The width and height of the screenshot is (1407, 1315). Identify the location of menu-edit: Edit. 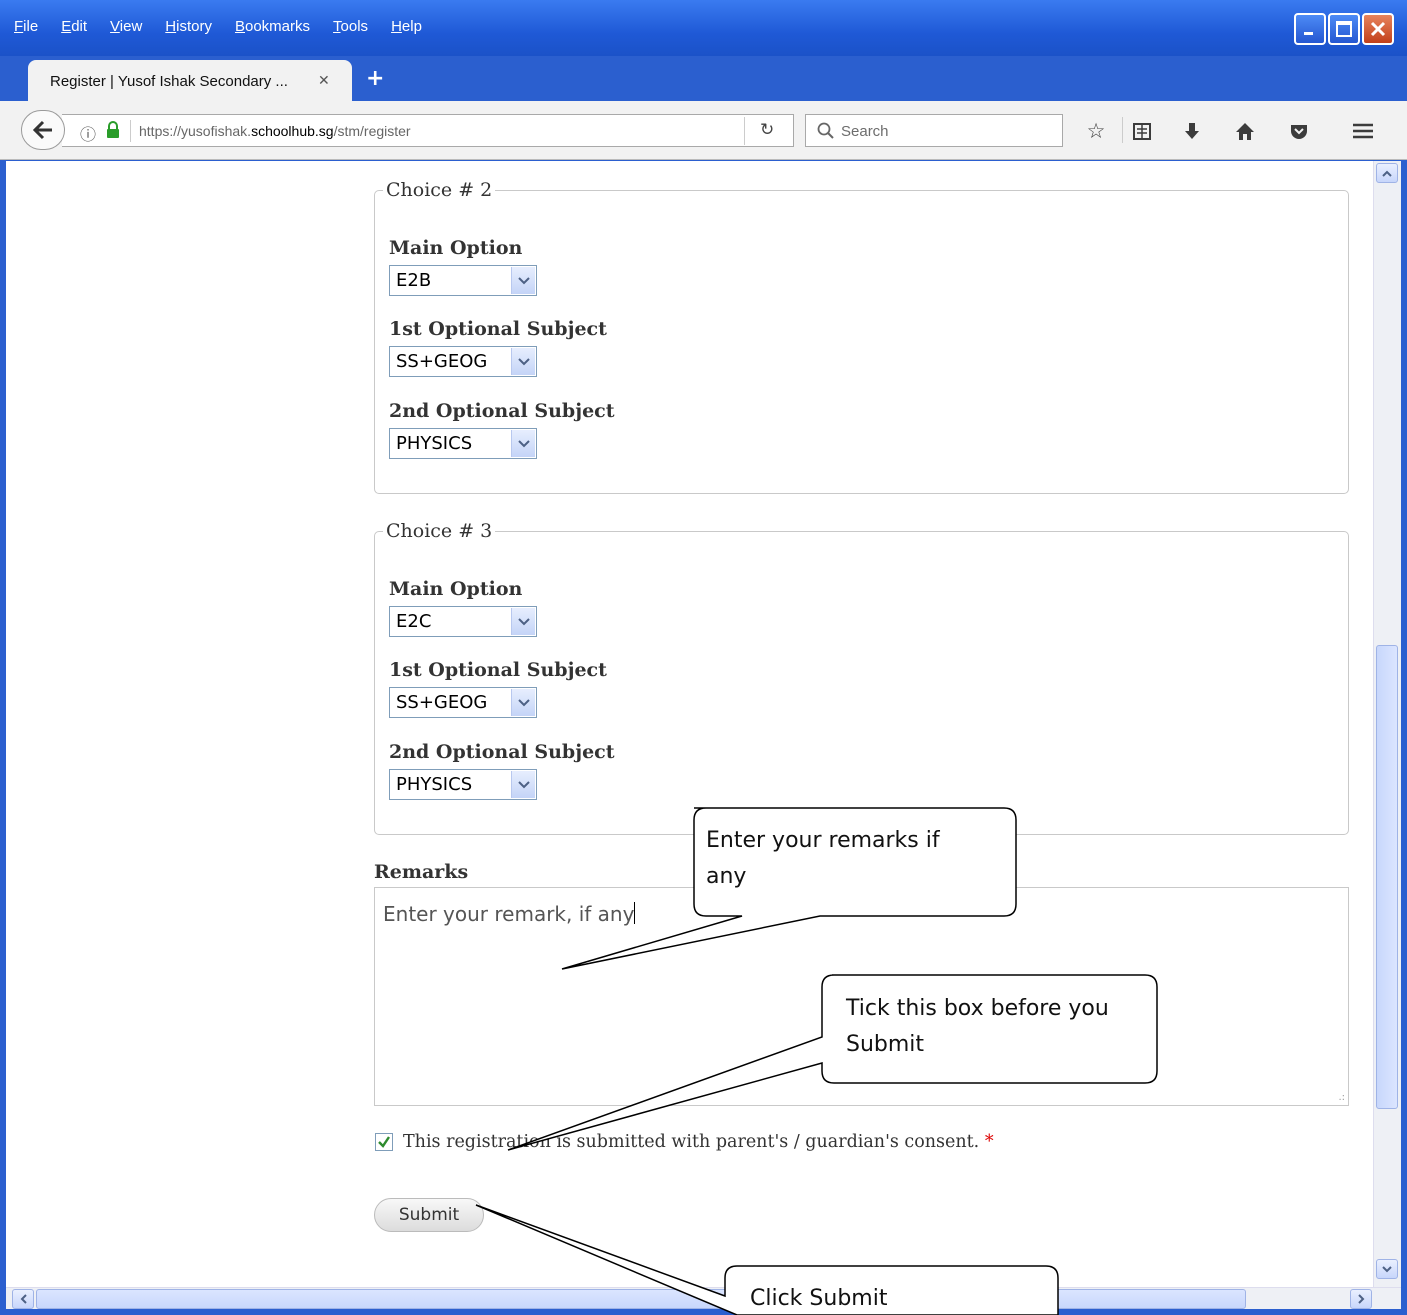
(74, 26).